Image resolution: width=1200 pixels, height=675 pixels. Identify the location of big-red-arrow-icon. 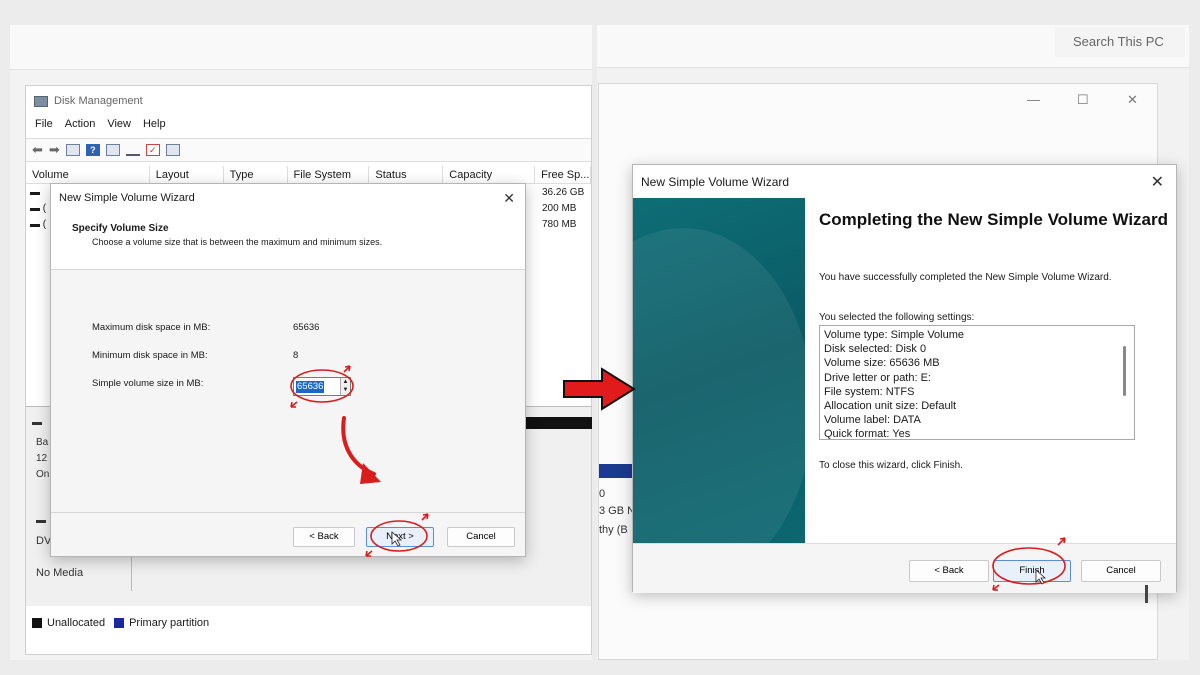
(599, 389).